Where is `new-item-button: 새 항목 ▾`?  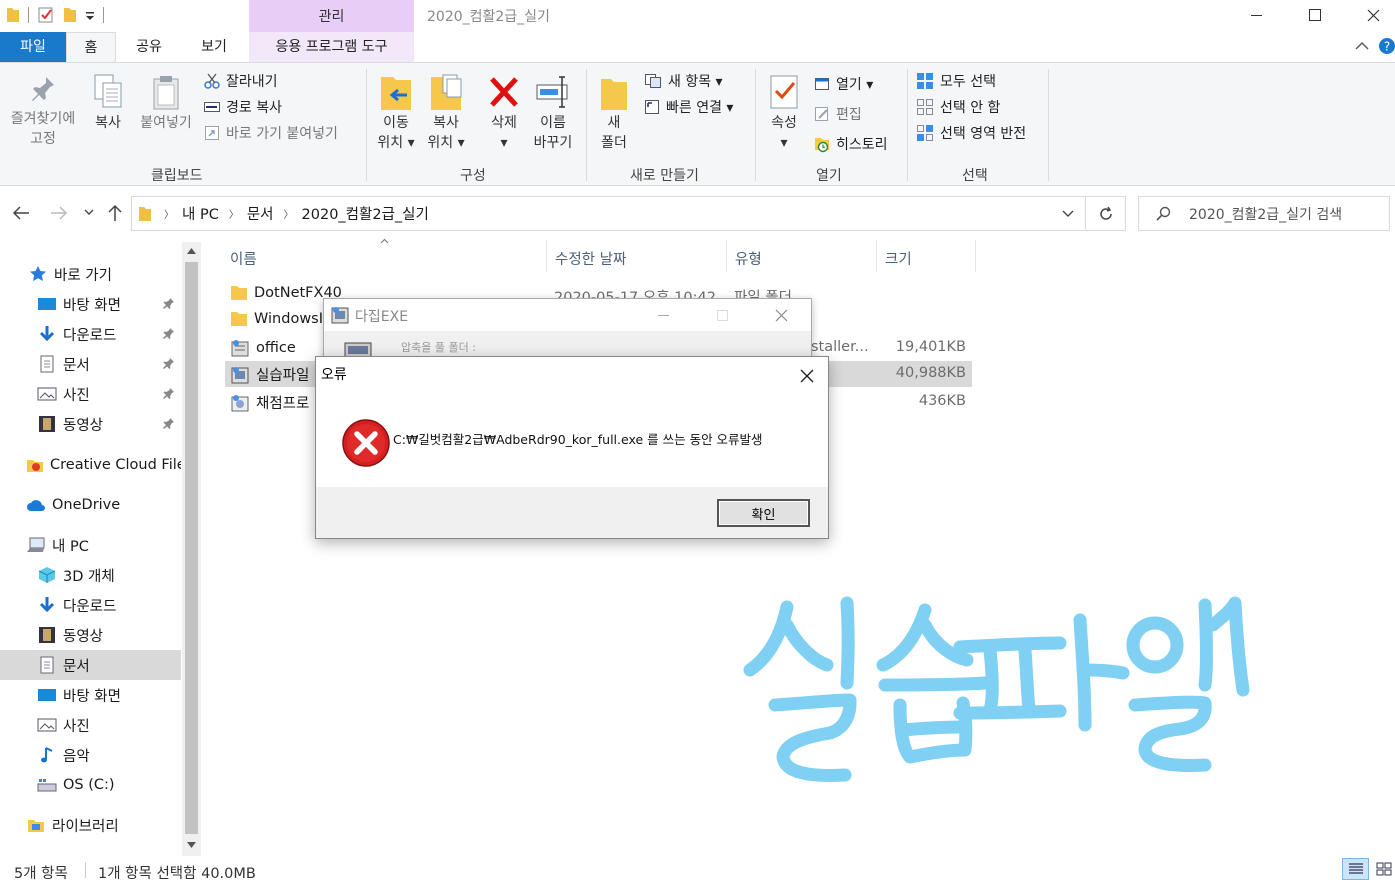
new-item-button: 새 항목 ▾ is located at coordinates (688, 81).